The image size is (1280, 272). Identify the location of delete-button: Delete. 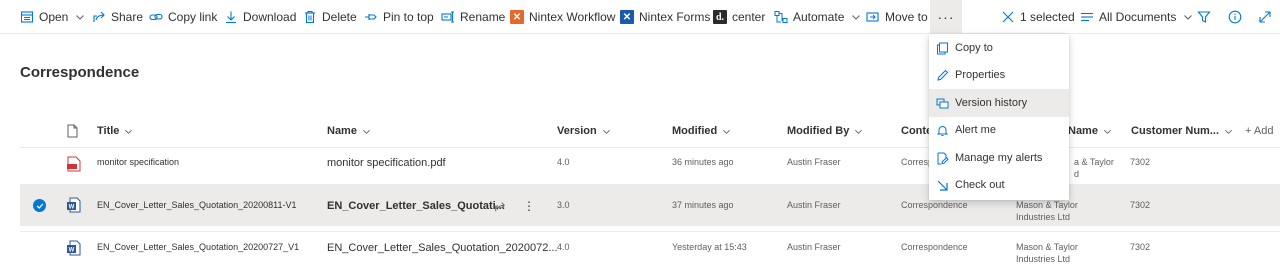
(330, 17).